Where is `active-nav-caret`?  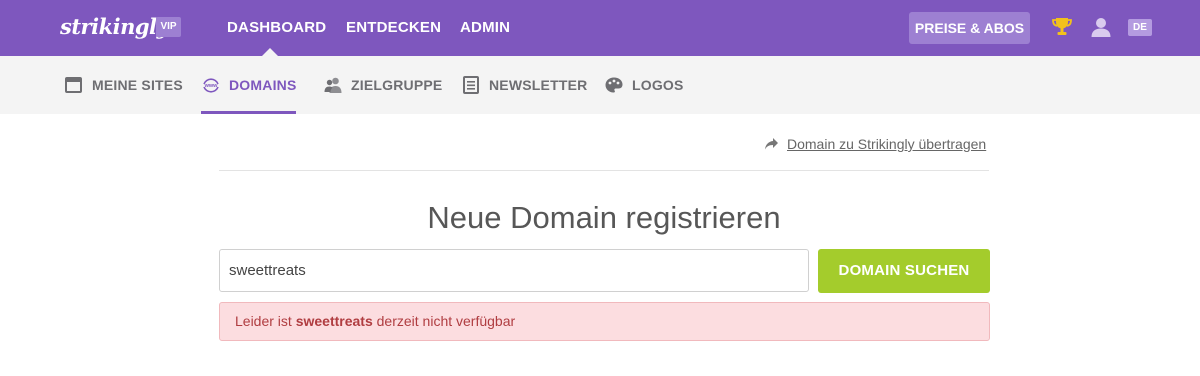
active-nav-caret is located at coordinates (270, 52).